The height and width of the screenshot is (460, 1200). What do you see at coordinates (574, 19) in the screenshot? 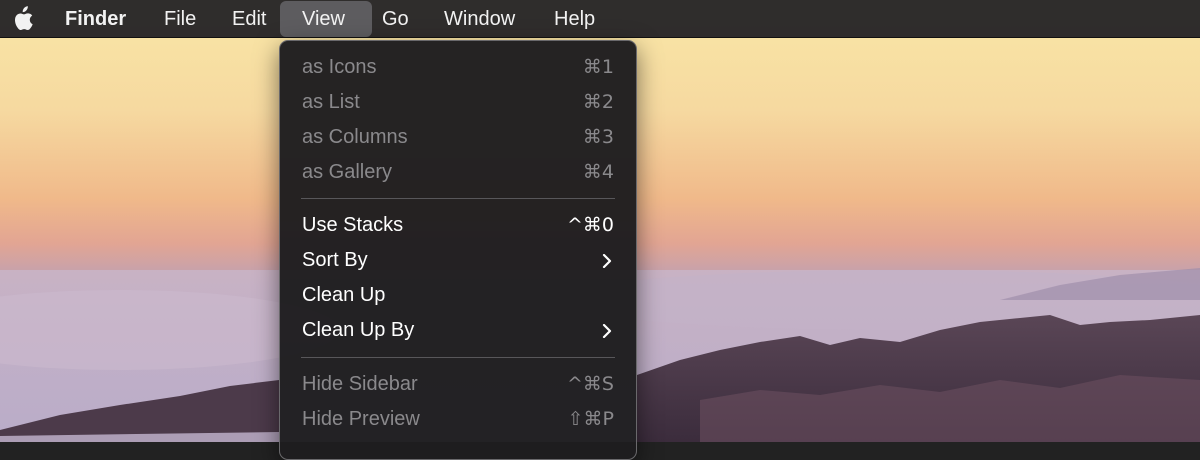
I see `menu-help: Help` at bounding box center [574, 19].